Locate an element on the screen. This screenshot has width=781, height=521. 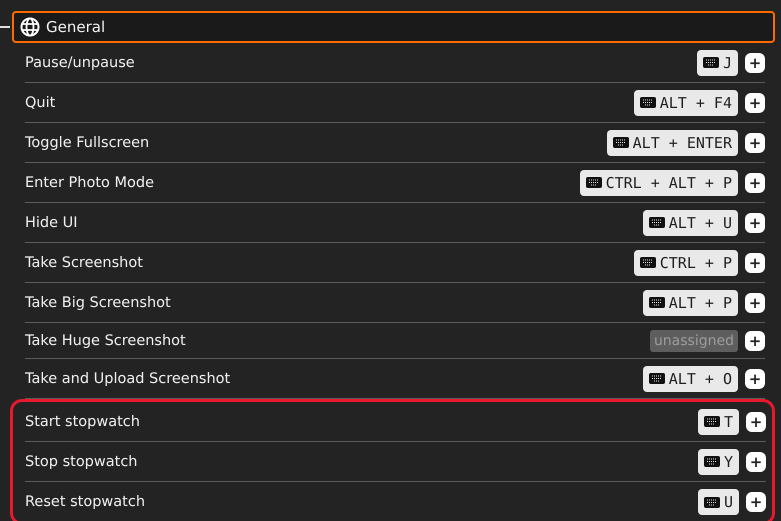
key-text: ALT + ENTER is located at coordinates (682, 143).